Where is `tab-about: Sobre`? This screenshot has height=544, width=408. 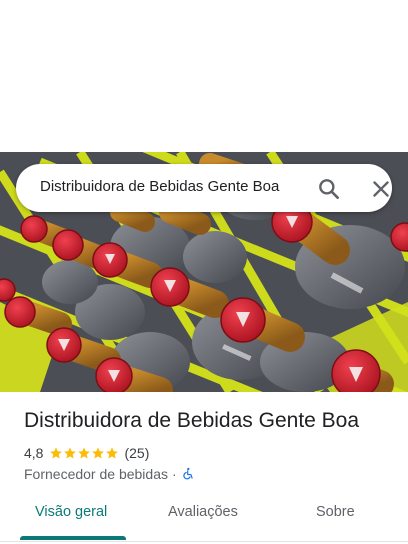
tab-about: Sobre is located at coordinates (335, 512).